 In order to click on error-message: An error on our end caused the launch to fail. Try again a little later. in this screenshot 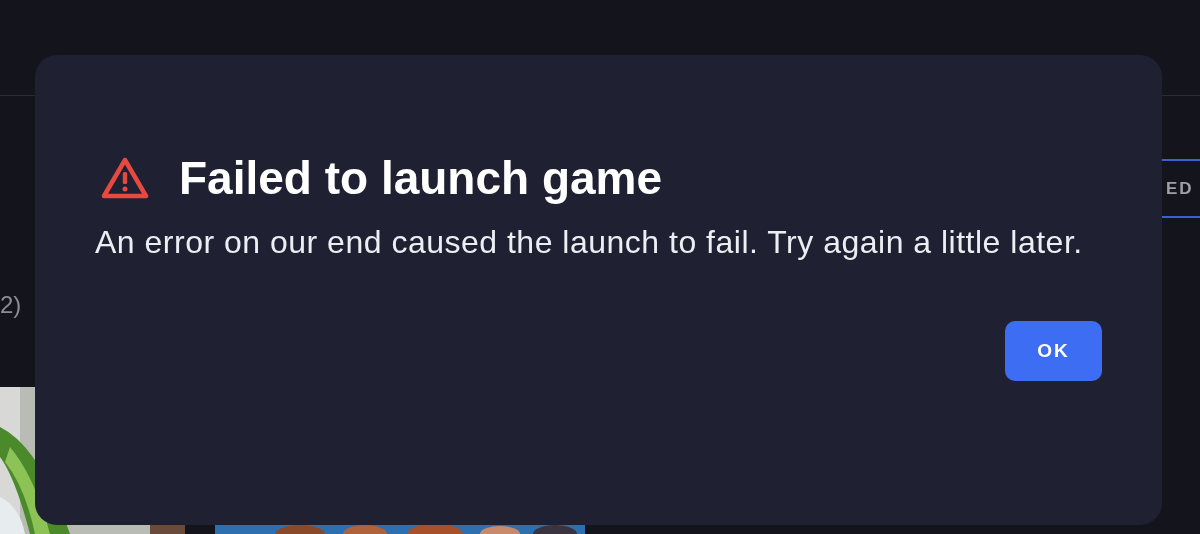, I will do `click(589, 242)`.